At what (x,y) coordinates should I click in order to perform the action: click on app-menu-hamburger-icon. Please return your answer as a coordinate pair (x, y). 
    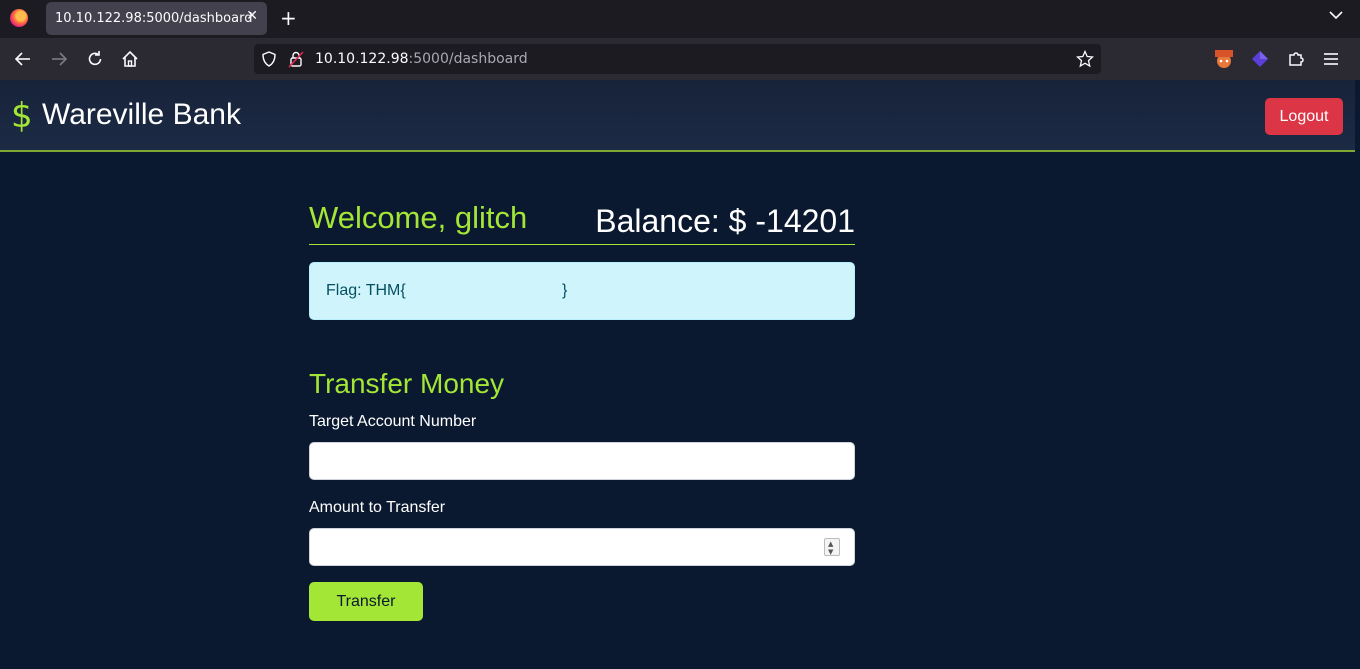
    Looking at the image, I should click on (1331, 59).